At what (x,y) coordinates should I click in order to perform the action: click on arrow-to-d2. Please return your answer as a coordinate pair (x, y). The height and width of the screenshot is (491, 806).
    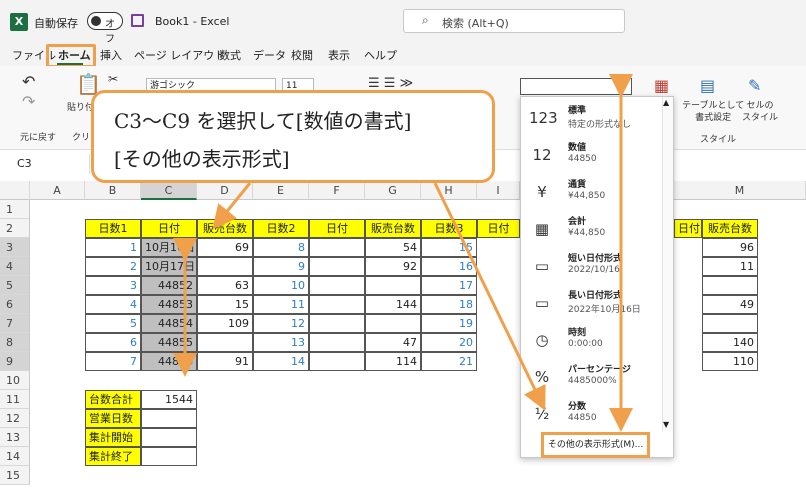
    Looking at the image, I should click on (232, 206).